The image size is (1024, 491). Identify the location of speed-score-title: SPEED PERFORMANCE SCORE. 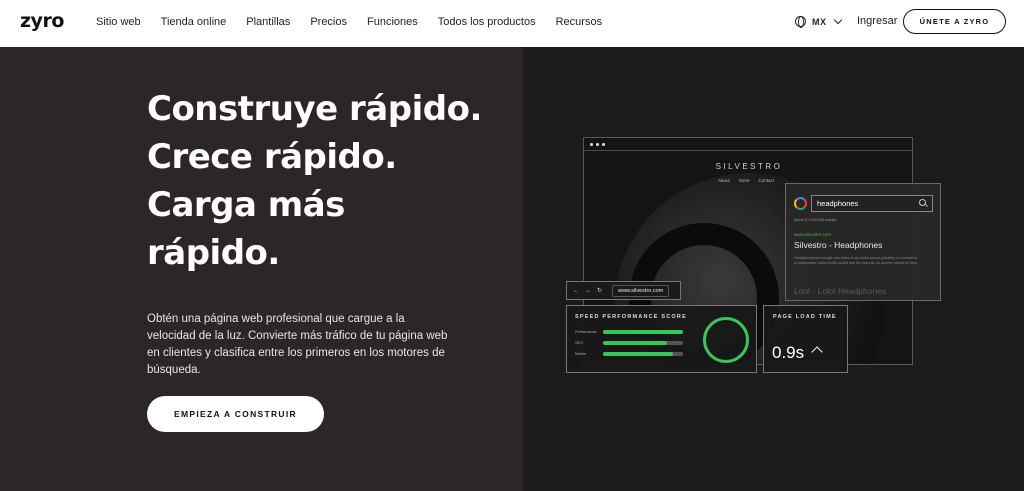
(631, 317).